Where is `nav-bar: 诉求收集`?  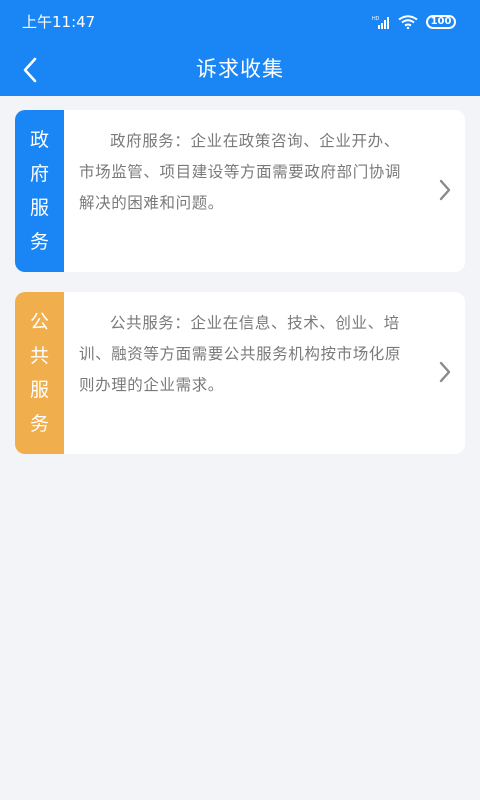 nav-bar: 诉求收集 is located at coordinates (240, 70).